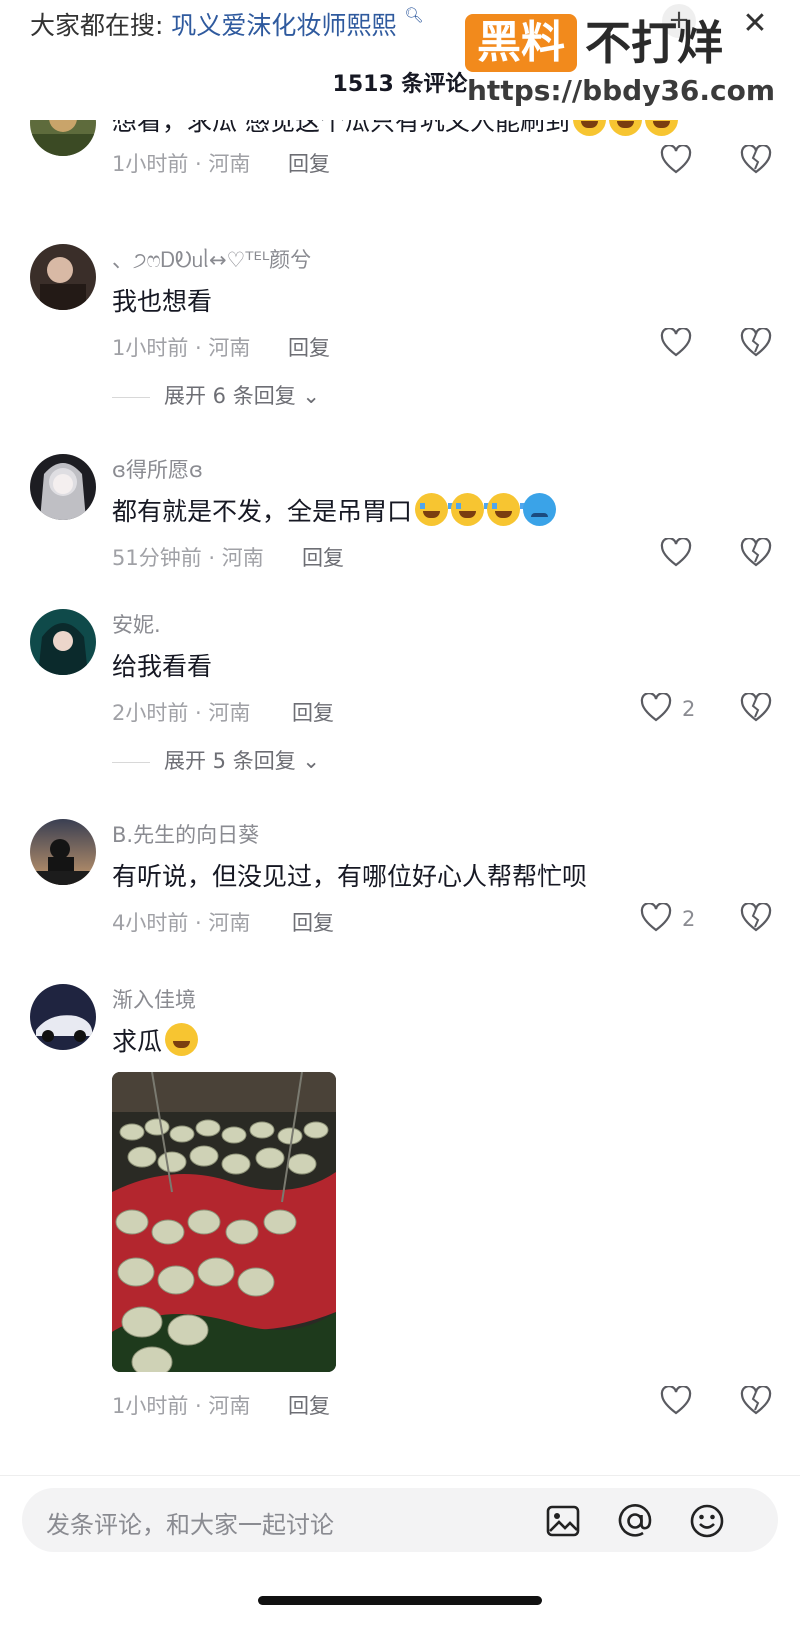 This screenshot has width=800, height=1625. Describe the element at coordinates (654, 43) in the screenshot. I see `watermark-text: 不打烊` at that location.